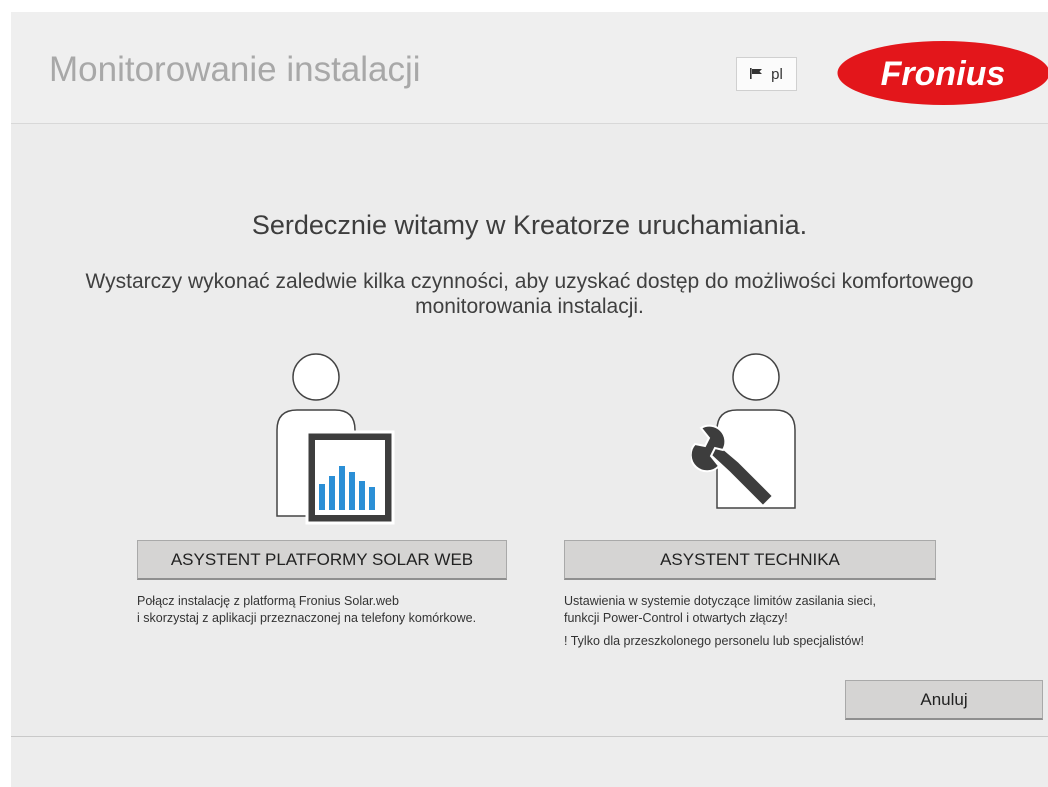 This screenshot has height=787, width=1048. What do you see at coordinates (529, 68) in the screenshot?
I see `header: Monitorowanie instalacji pl Fronius` at bounding box center [529, 68].